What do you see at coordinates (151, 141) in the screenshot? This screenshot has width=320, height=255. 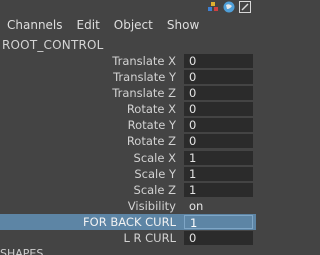 I see `attribute-label: Rotate Z` at bounding box center [151, 141].